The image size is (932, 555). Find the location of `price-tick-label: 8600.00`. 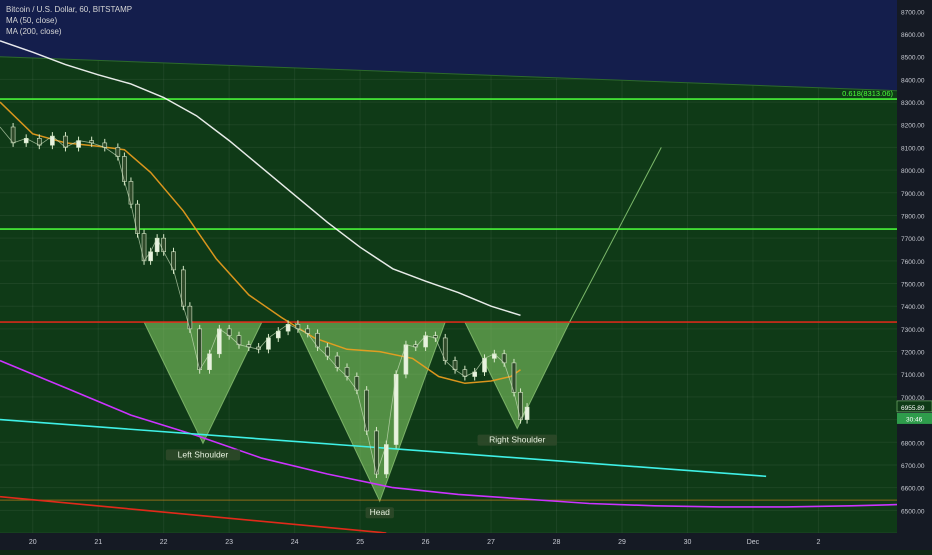

price-tick-label: 8600.00 is located at coordinates (913, 35).